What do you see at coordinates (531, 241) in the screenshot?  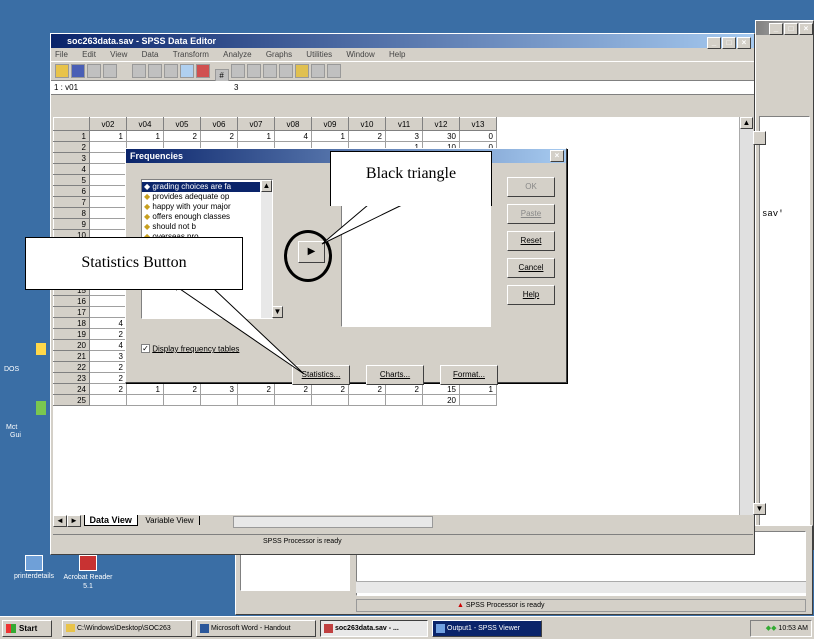 I see `reset-button: Reset` at bounding box center [531, 241].